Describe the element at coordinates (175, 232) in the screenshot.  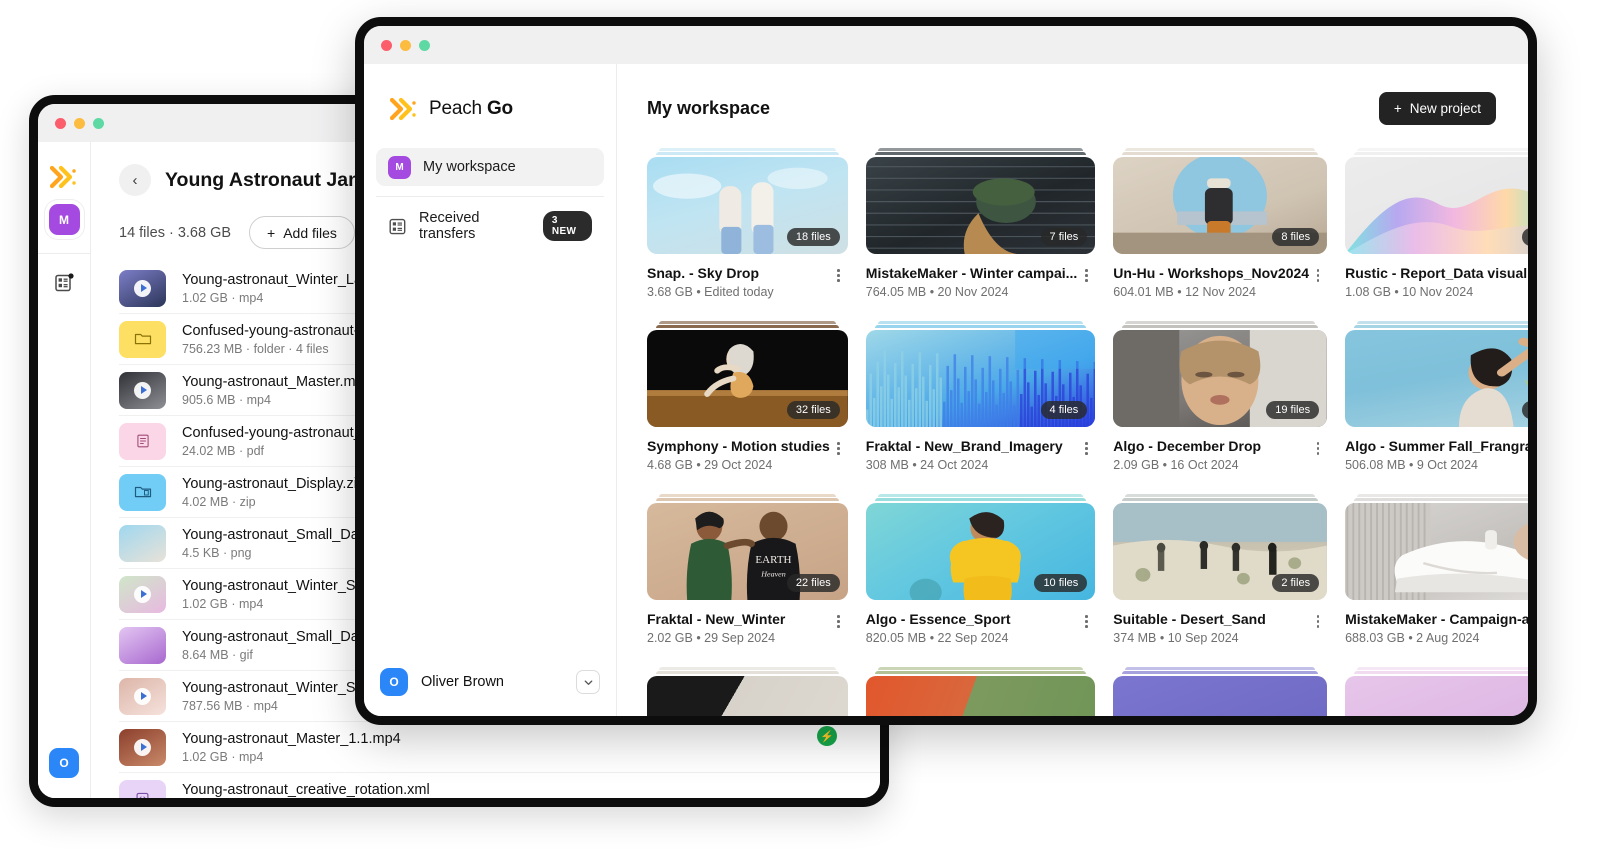
I see `transfer-summary: 14 files · 3.68 GB` at that location.